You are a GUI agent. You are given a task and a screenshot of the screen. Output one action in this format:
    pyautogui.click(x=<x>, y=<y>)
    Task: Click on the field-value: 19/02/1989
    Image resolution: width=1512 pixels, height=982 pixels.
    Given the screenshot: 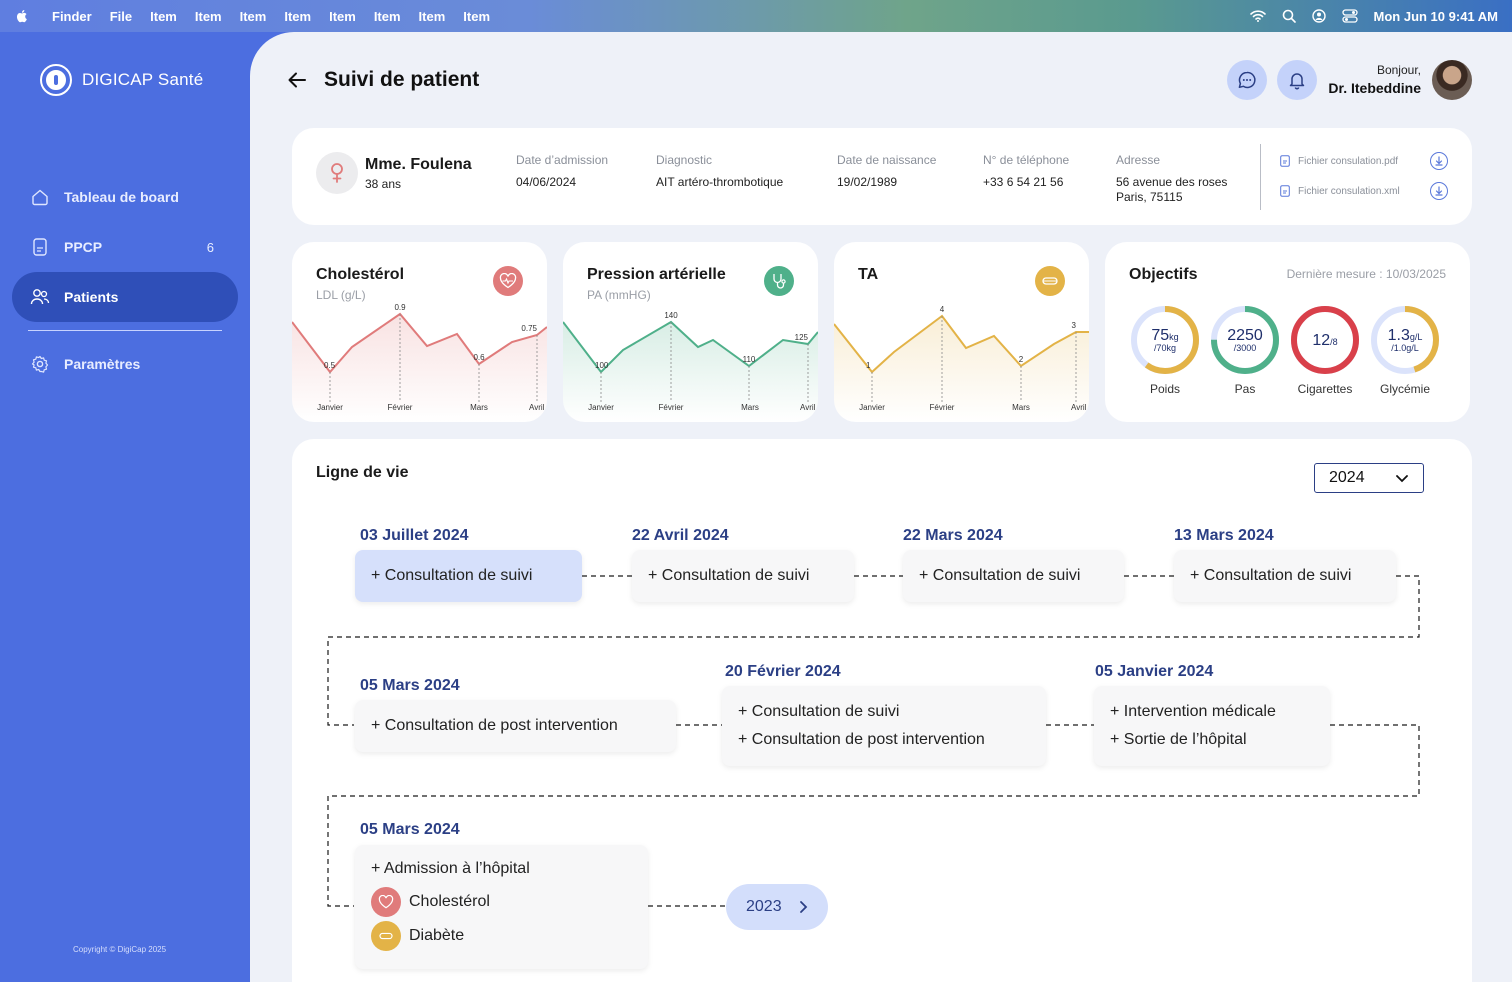 What is the action you would take?
    pyautogui.click(x=867, y=182)
    